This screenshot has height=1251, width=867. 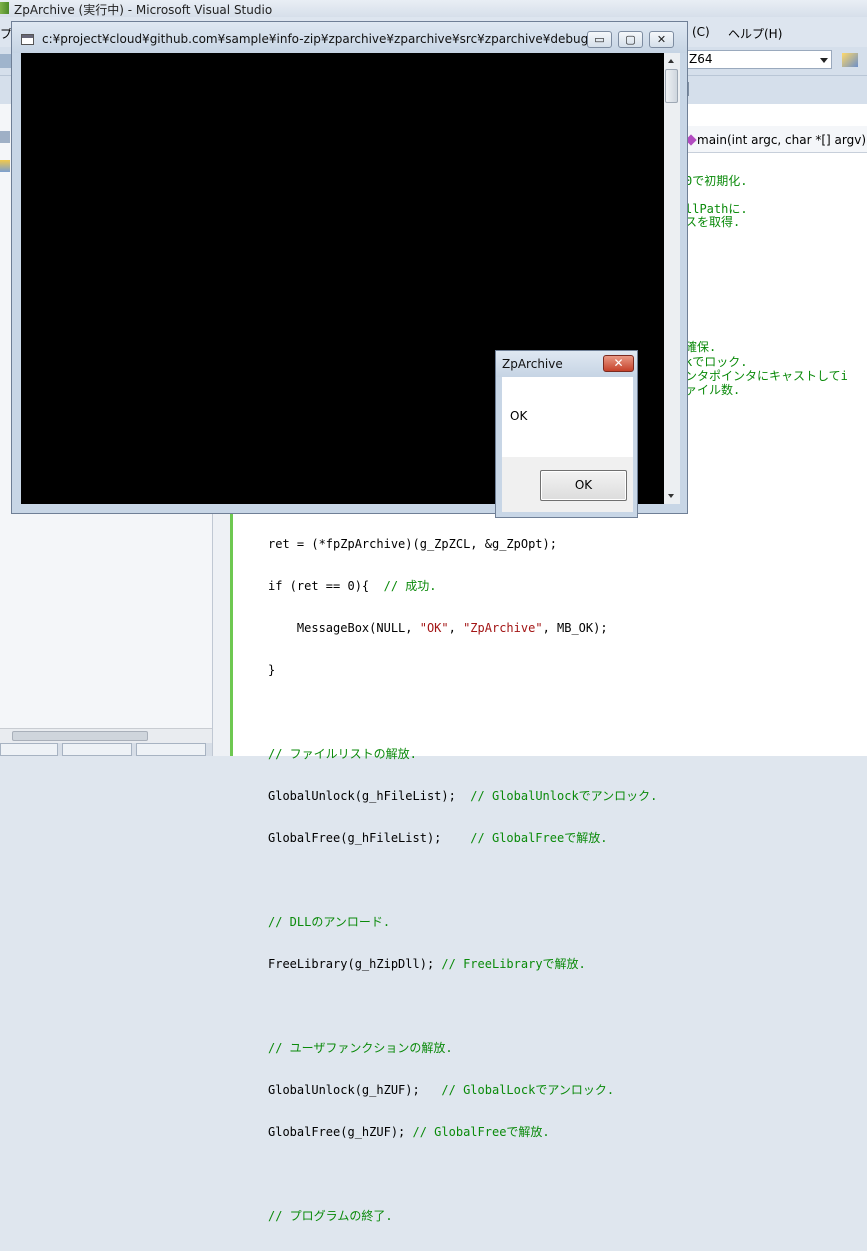 What do you see at coordinates (329, 922) in the screenshot?
I see `code-line: // DLLのアンロード.` at bounding box center [329, 922].